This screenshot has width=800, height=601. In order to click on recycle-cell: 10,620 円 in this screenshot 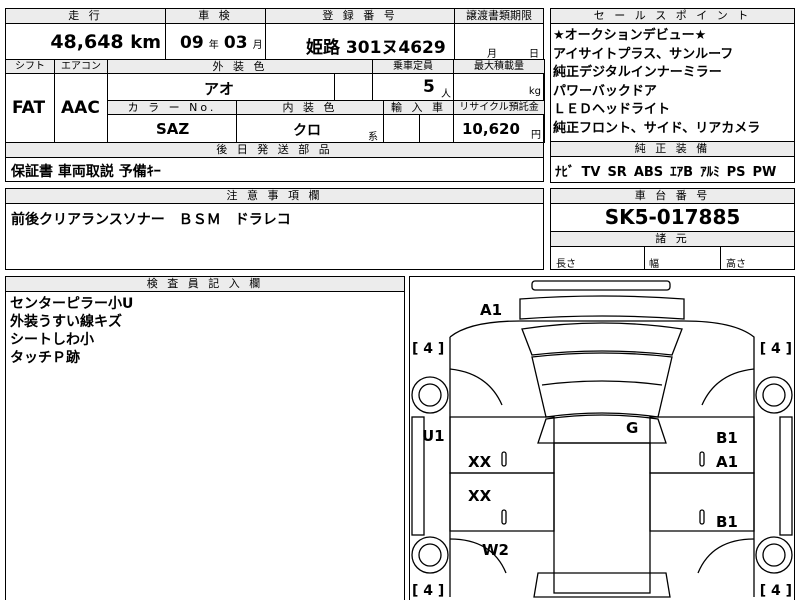, I will do `click(499, 128)`.